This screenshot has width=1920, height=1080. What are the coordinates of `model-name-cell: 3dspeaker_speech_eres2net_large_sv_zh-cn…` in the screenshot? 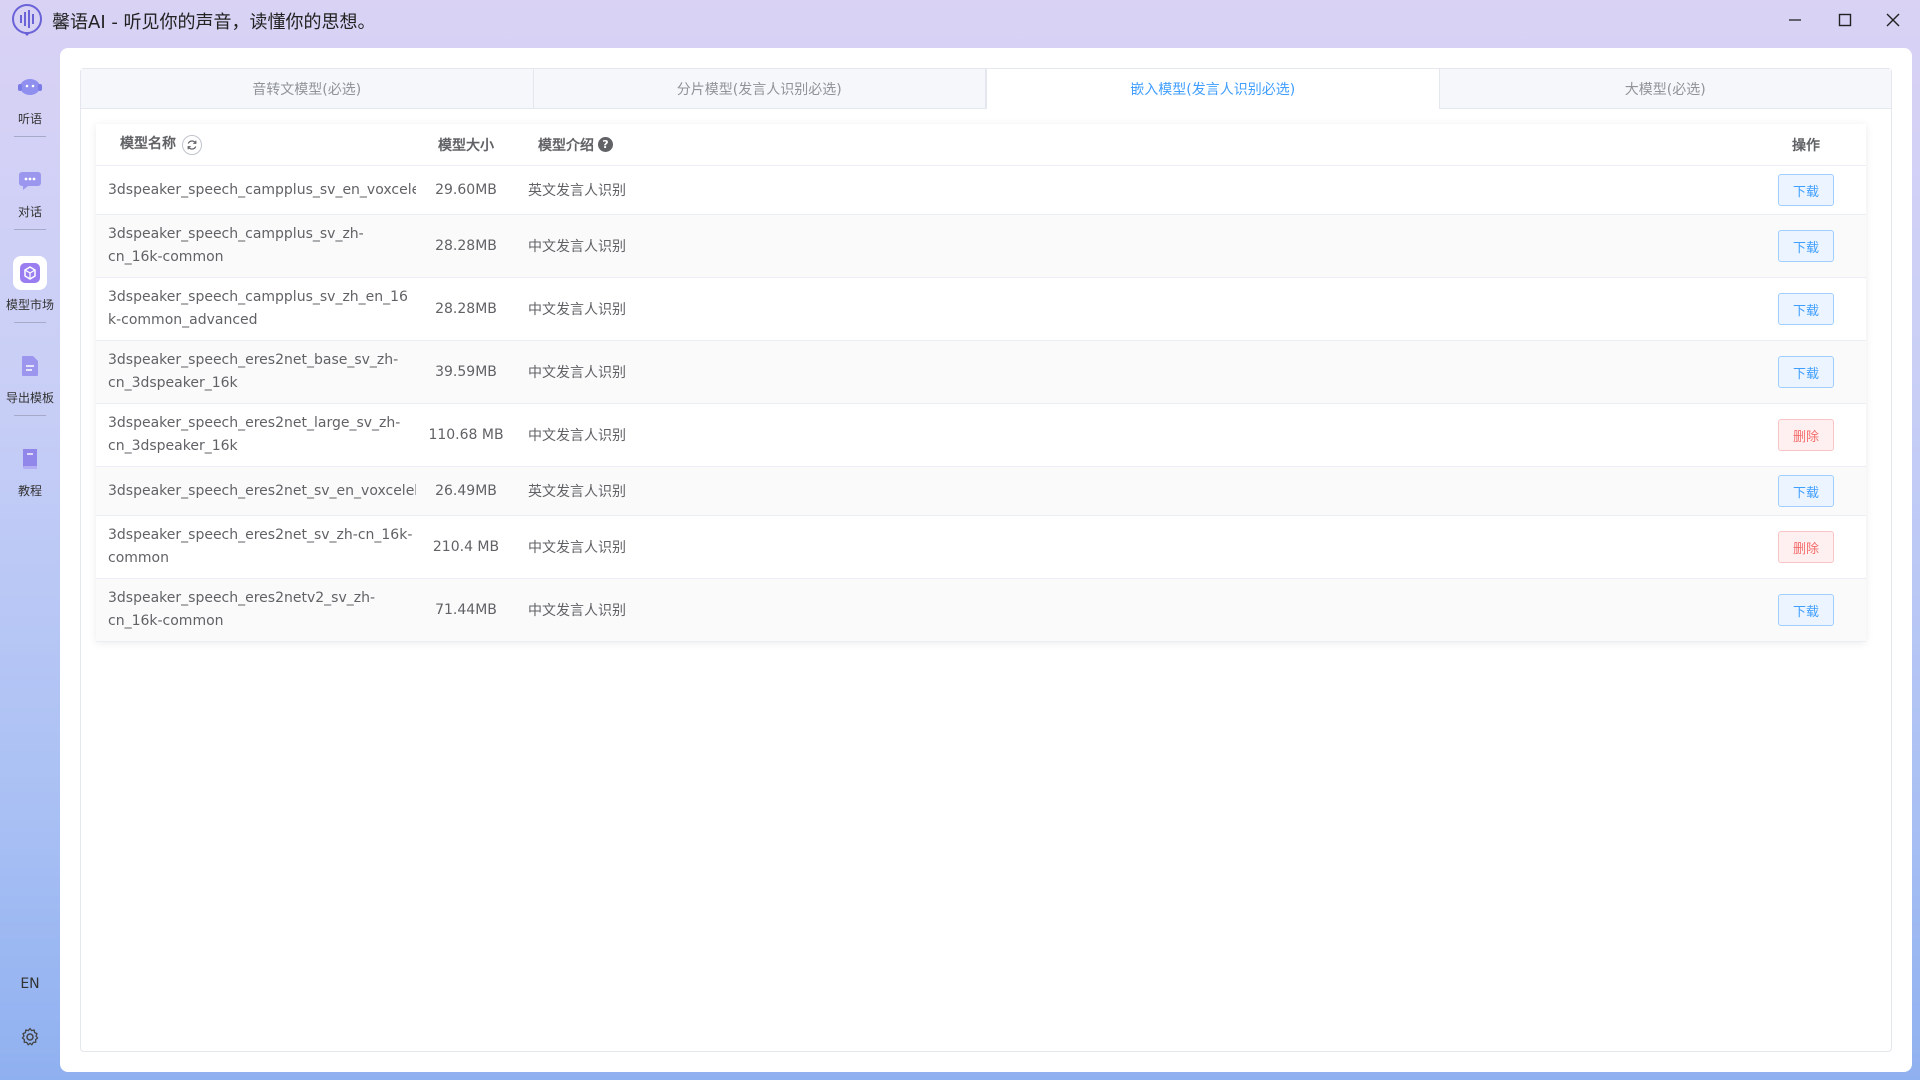 It's located at (254, 434).